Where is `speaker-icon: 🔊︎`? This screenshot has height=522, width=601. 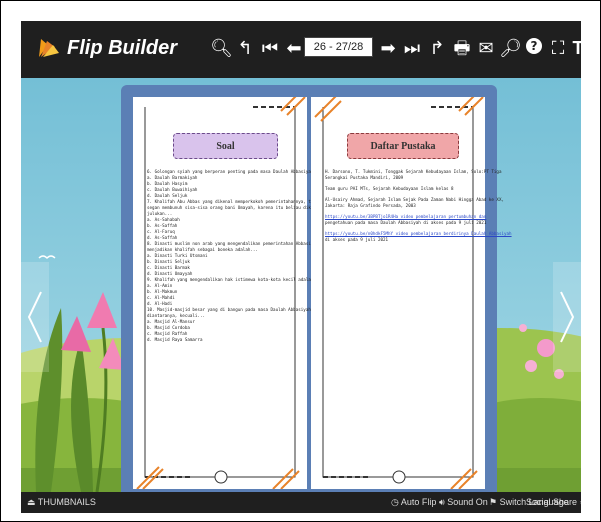
speaker-icon: 🔊︎ is located at coordinates (442, 502).